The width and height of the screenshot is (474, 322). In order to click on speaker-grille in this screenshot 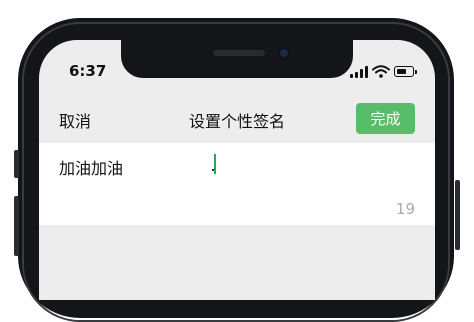, I will do `click(239, 53)`.